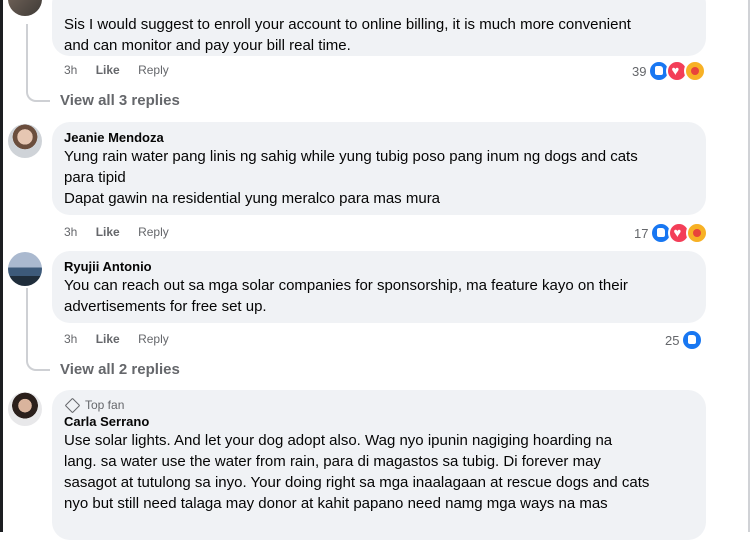 This screenshot has height=540, width=750. I want to click on top-fan-label: Top fan, so click(105, 405).